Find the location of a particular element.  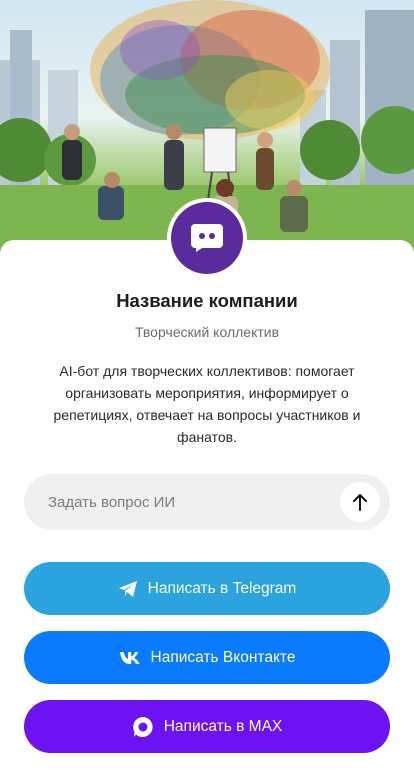

send-button is located at coordinates (360, 502).